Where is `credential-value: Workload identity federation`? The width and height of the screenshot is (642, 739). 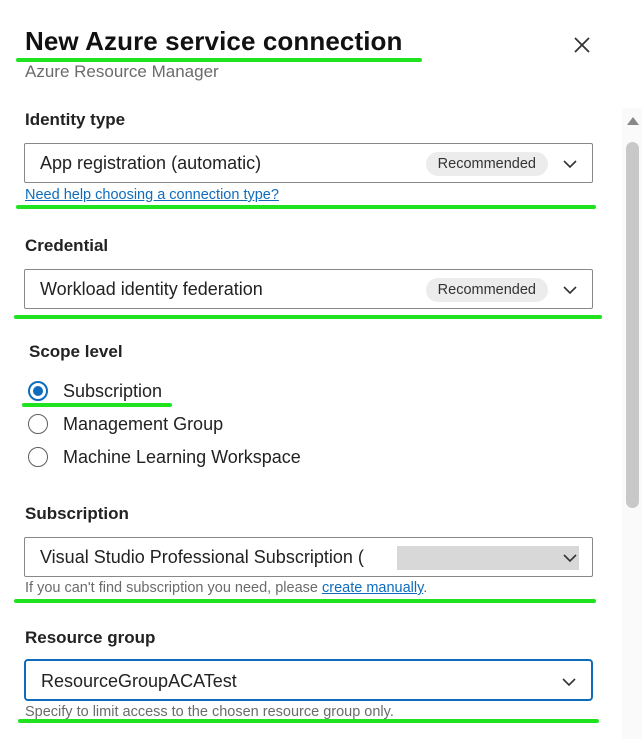
credential-value: Workload identity federation is located at coordinates (151, 289).